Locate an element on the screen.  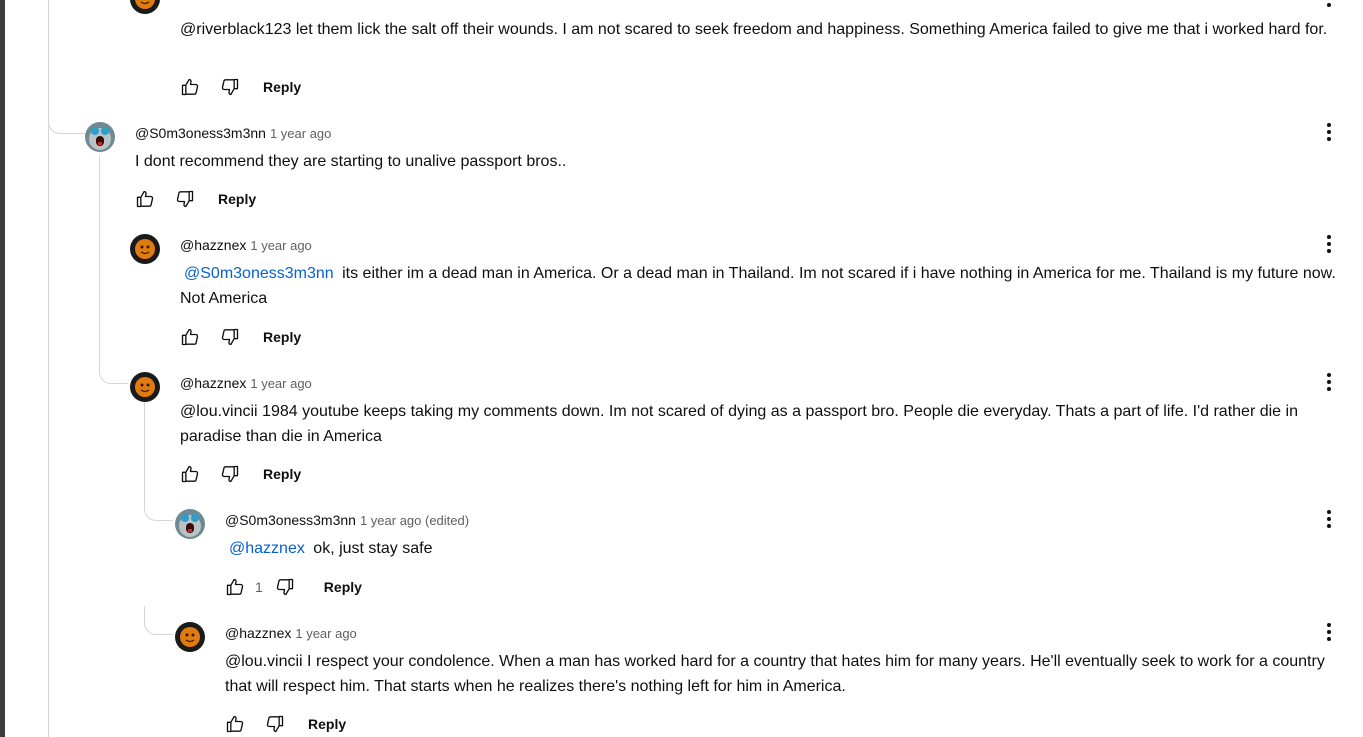
user-mention-link: @hazznex is located at coordinates (267, 548).